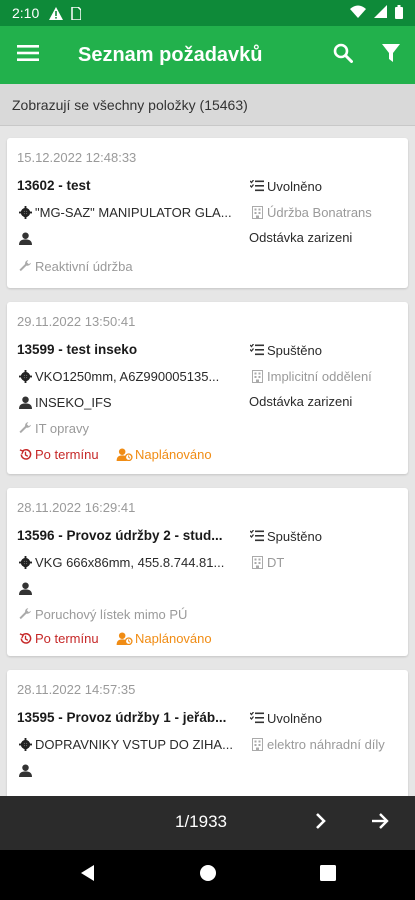 The height and width of the screenshot is (900, 415). I want to click on type-row: Reaktivní údržba, so click(131, 266).